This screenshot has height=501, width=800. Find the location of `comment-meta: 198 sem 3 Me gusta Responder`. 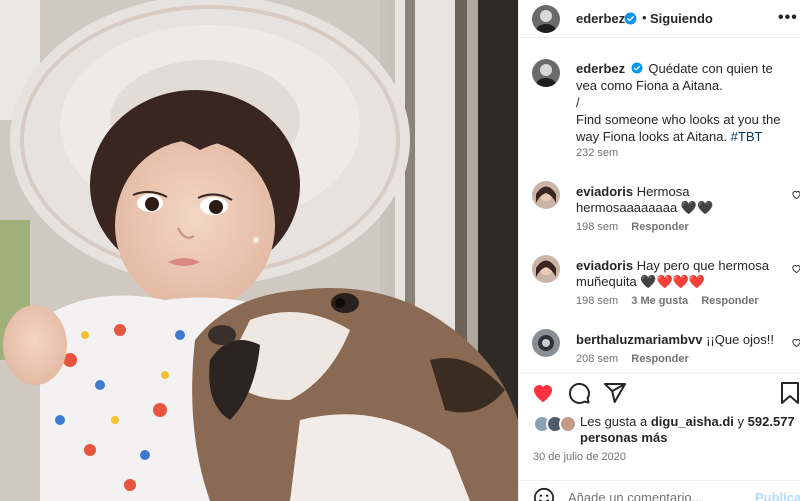

comment-meta: 198 sem 3 Me gusta Responder is located at coordinates (672, 301).